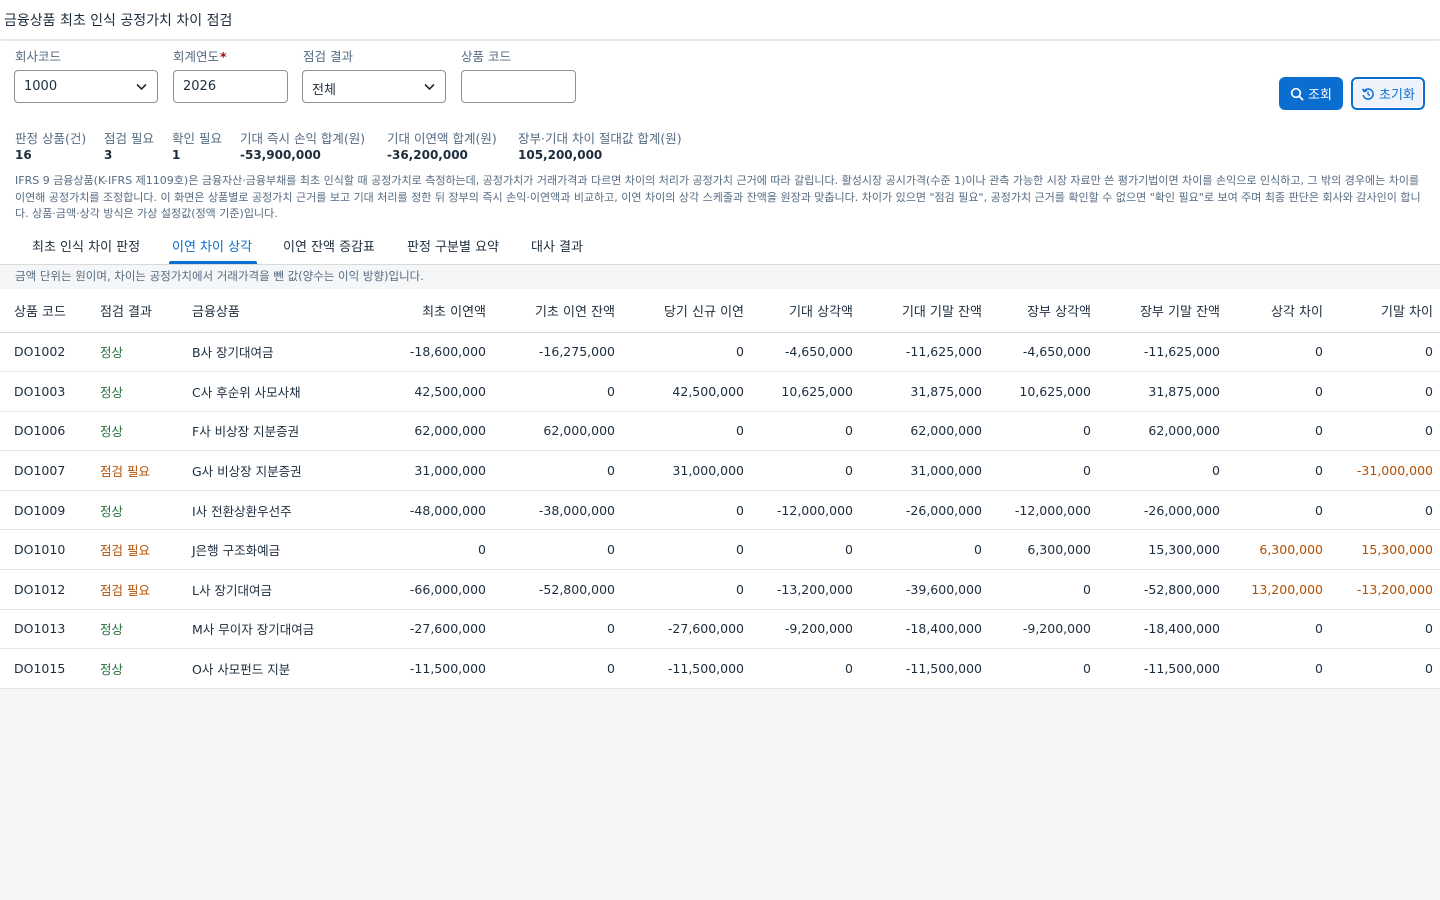 This screenshot has height=900, width=1440. I want to click on kpi-label: 점검 필요, so click(129, 138).